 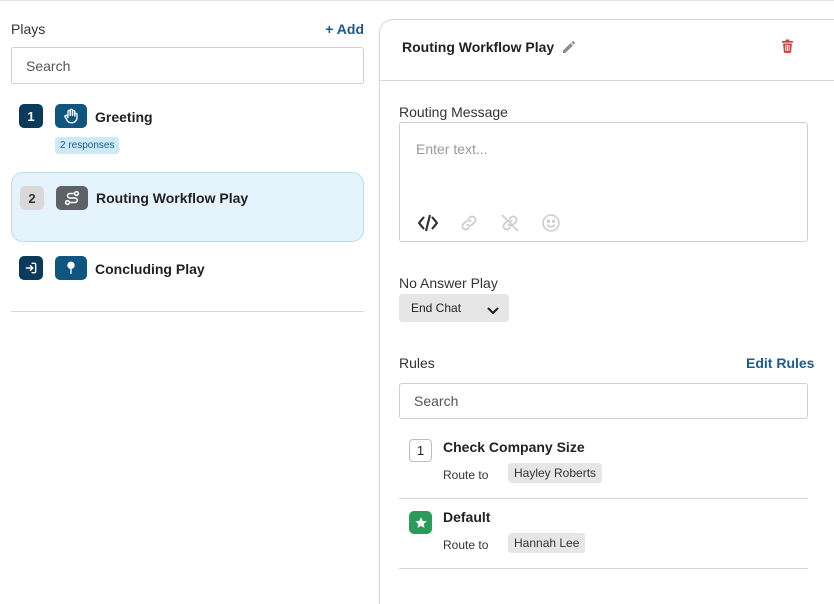 I want to click on star-icon, so click(x=420, y=522).